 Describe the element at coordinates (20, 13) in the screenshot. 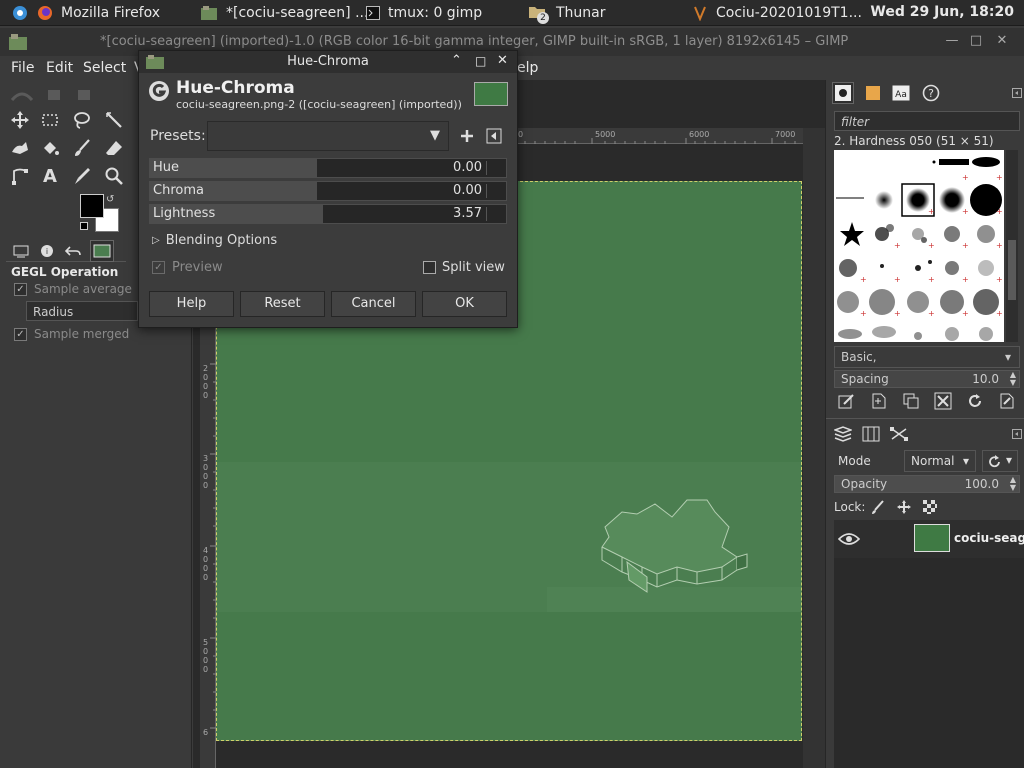

I see `system-menu-icon` at that location.